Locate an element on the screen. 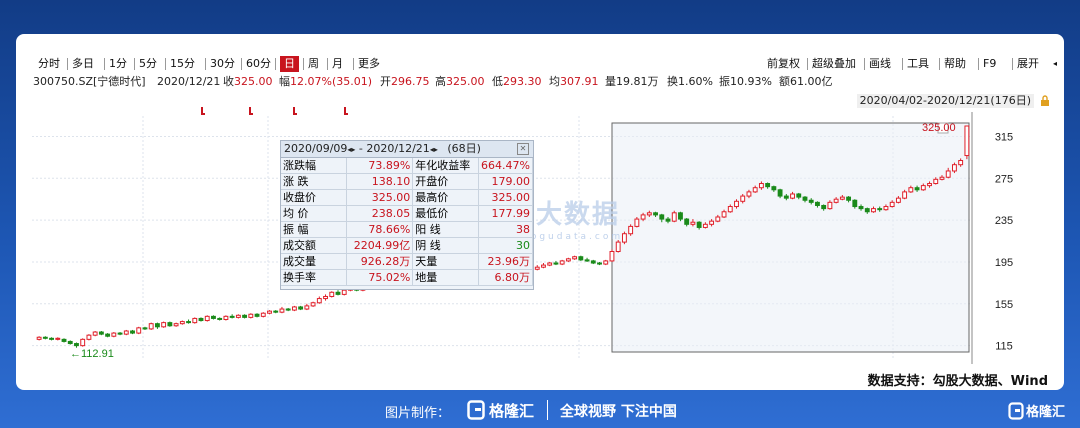 The width and height of the screenshot is (1080, 428). stats-row: 成交量 926.28万 天量 23.96万 is located at coordinates (407, 261).